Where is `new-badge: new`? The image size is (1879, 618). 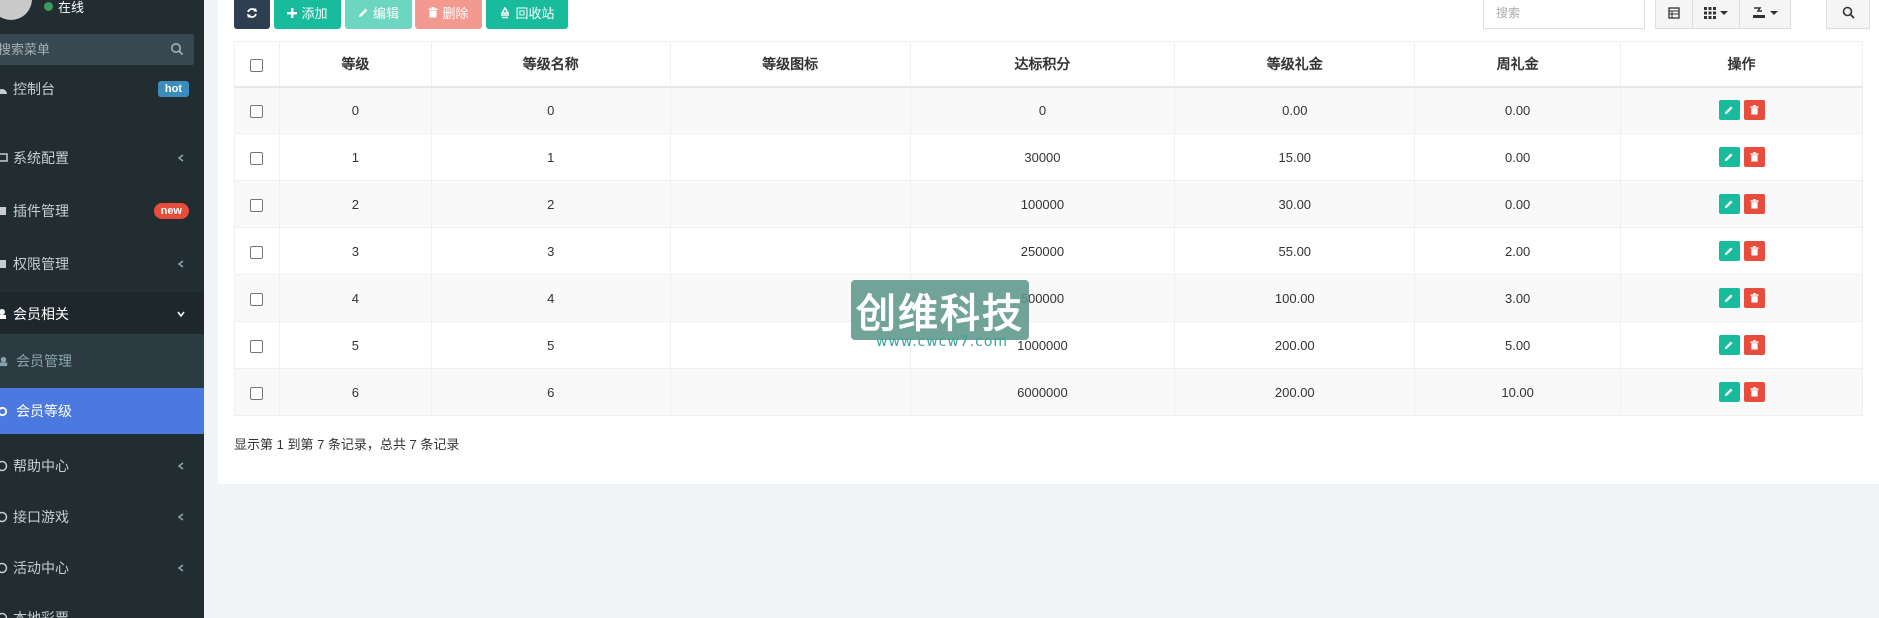 new-badge: new is located at coordinates (171, 211).